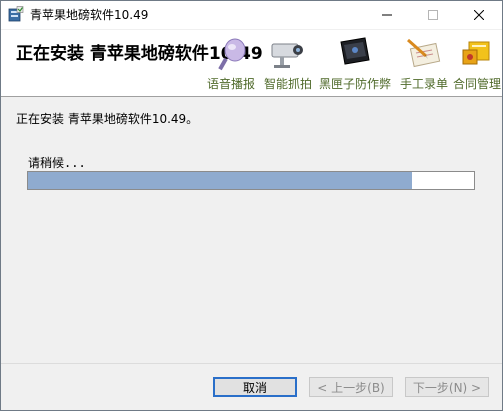  I want to click on black-box-icon, so click(355, 55).